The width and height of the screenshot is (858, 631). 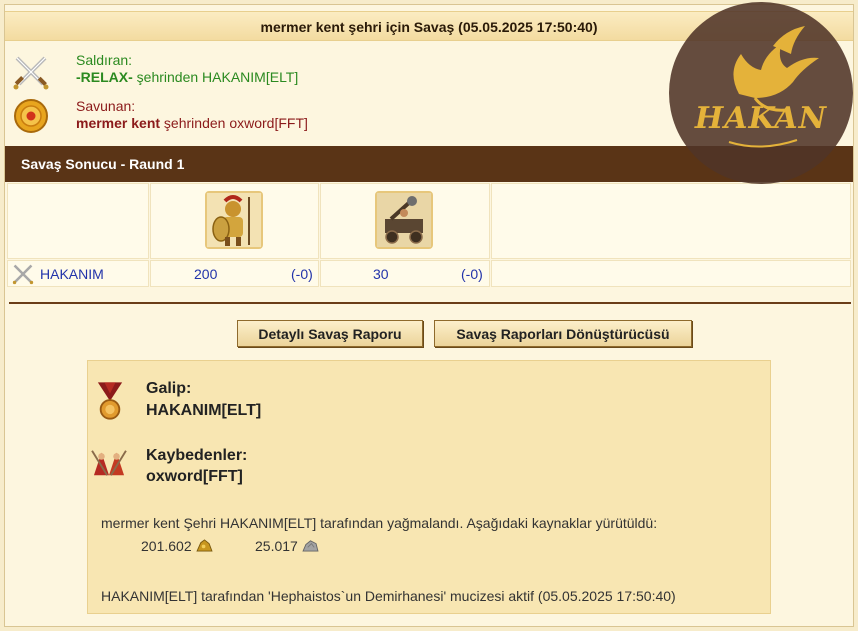 I want to click on losers-label: Kaybedenler:, so click(x=197, y=455).